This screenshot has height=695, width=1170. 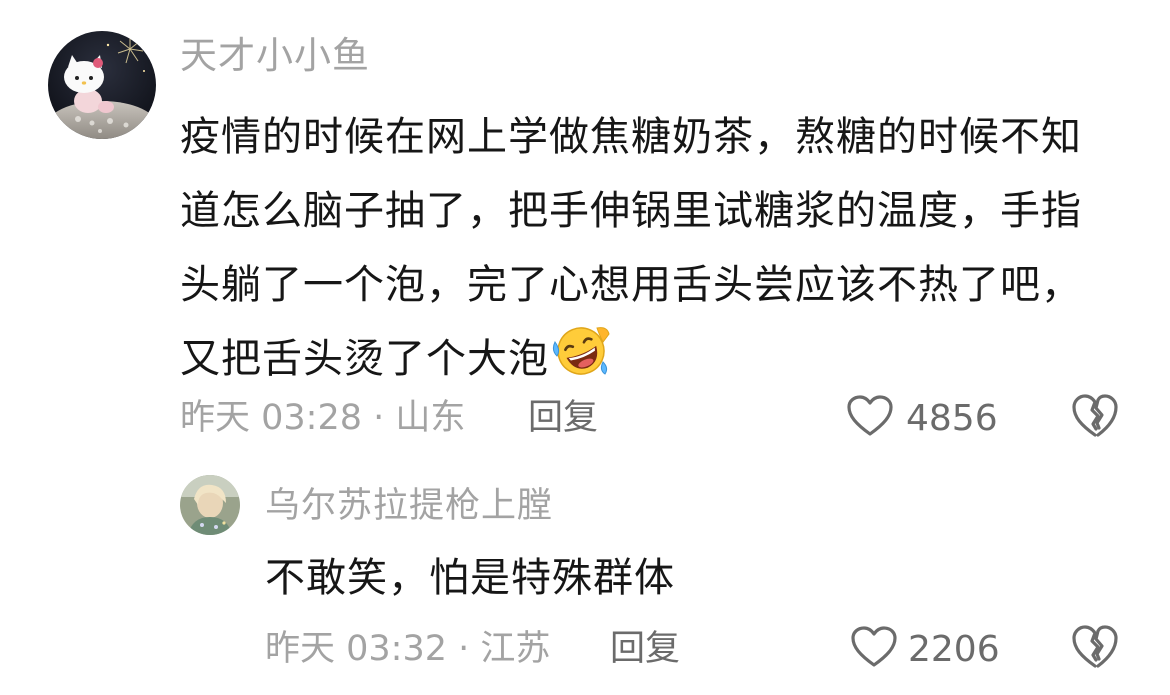 I want to click on rolling-on-floor-laughing-icon, so click(x=581, y=363).